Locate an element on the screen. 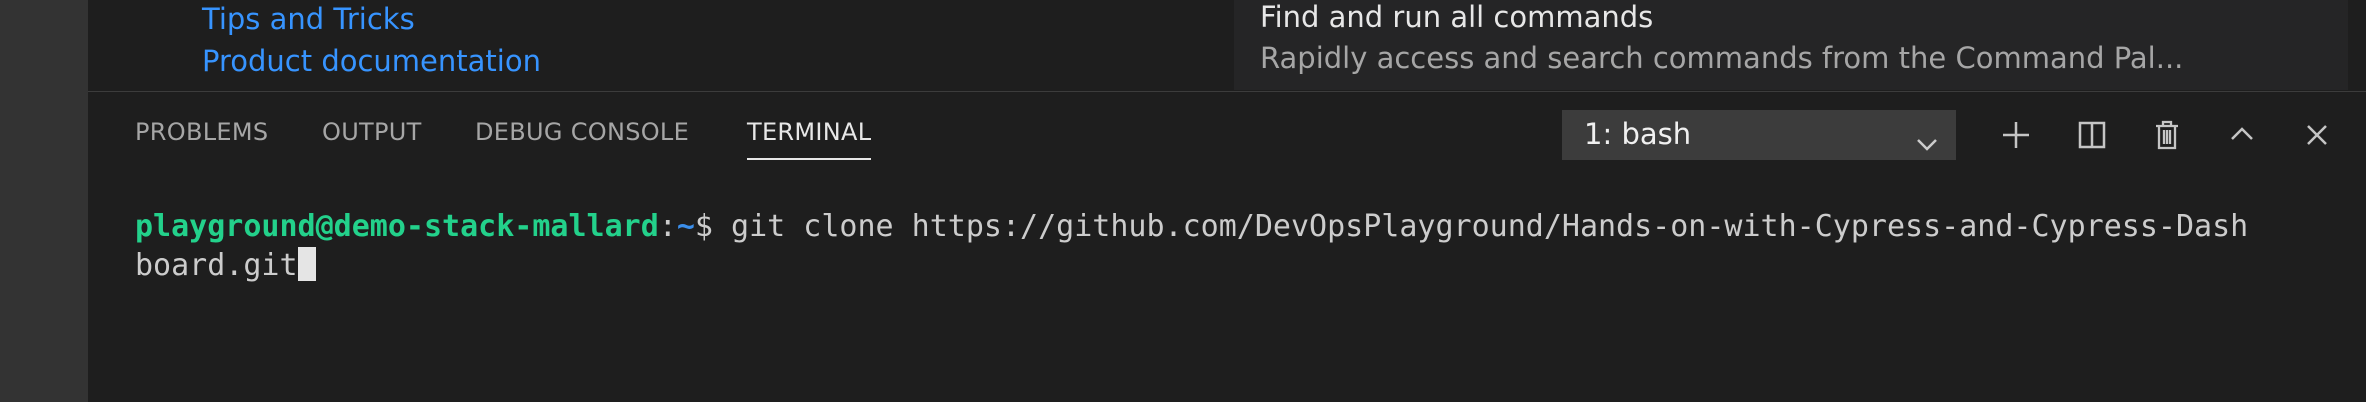 This screenshot has width=2366, height=402. terminal-select-value: 1: bash is located at coordinates (1638, 134).